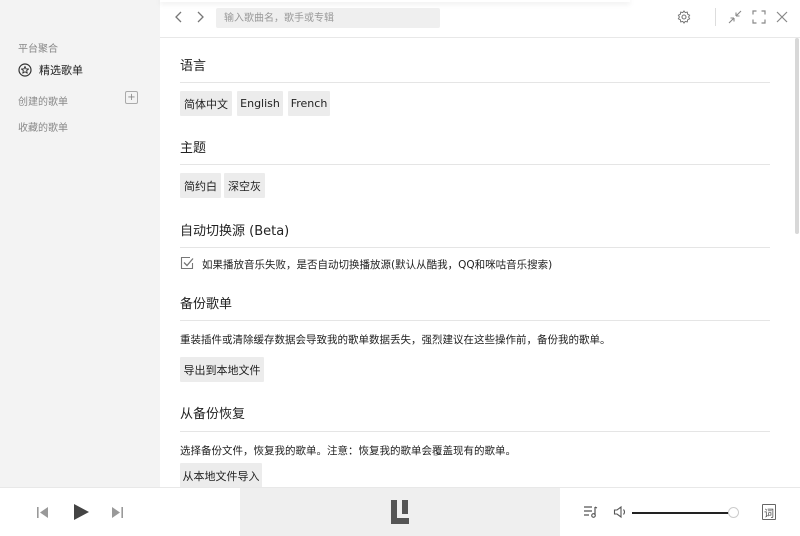 Image resolution: width=800 pixels, height=536 pixels. I want to click on now-playing-area, so click(400, 512).